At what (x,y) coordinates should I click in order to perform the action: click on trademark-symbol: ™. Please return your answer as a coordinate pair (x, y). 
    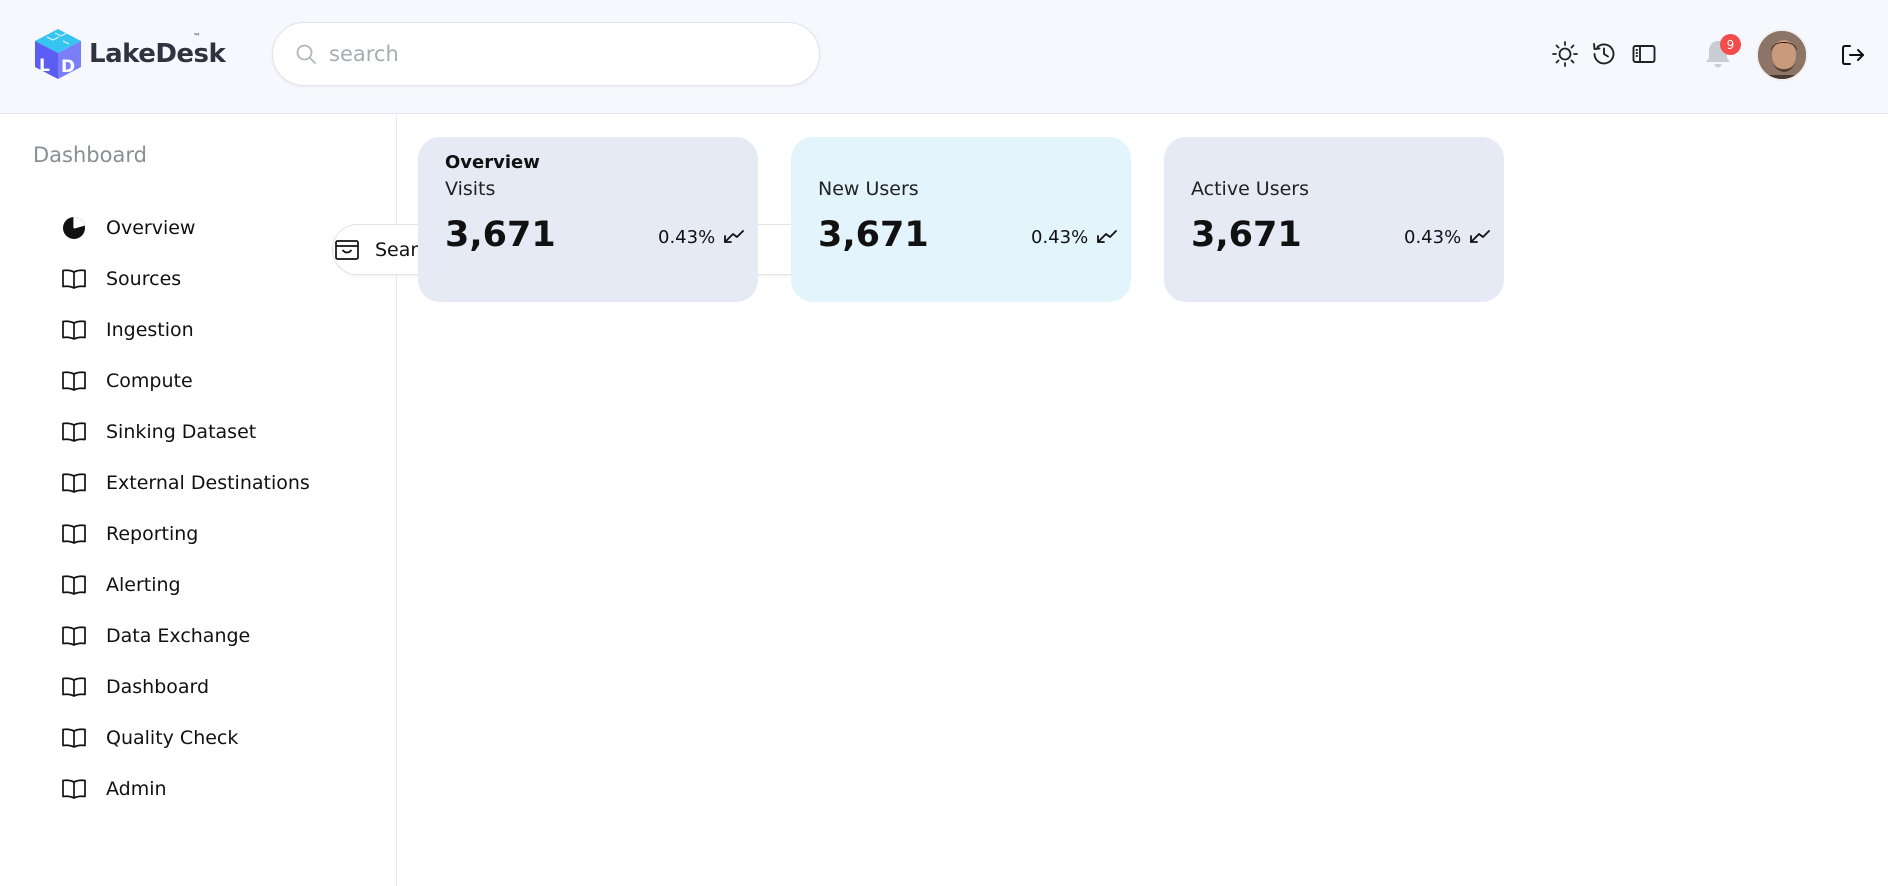
    Looking at the image, I should click on (197, 36).